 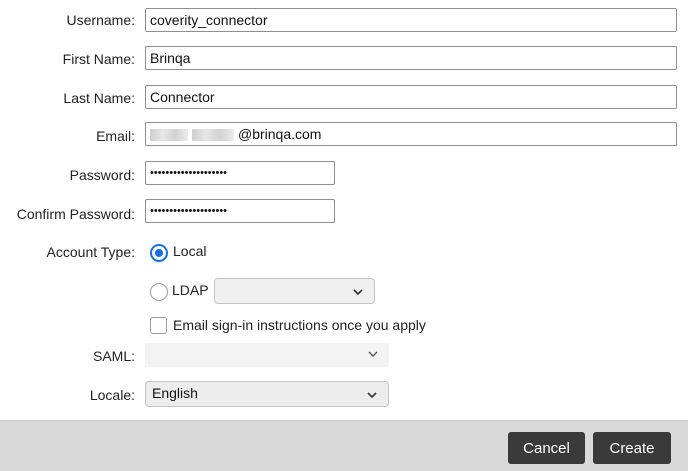 I want to click on password-input, so click(x=240, y=173).